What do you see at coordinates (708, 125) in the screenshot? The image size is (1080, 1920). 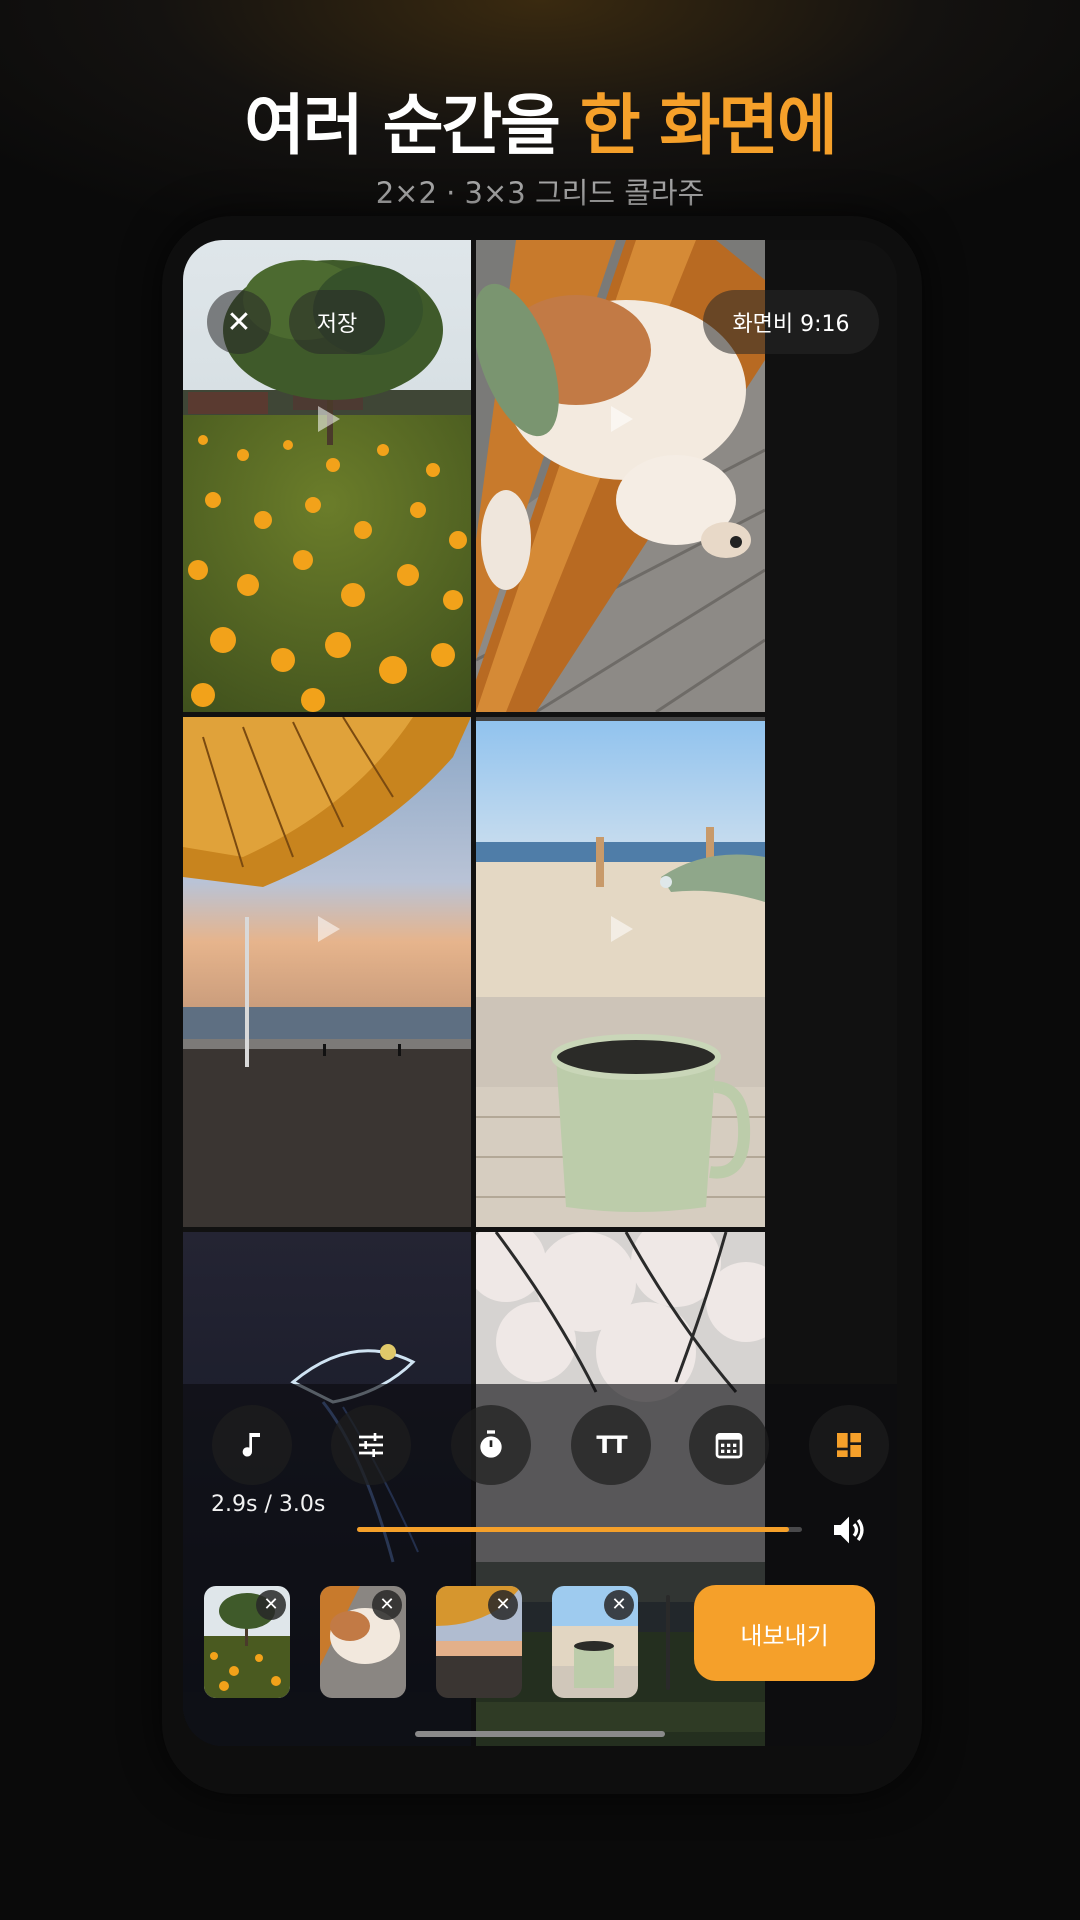 I see `headline-accent: 한 화면에` at bounding box center [708, 125].